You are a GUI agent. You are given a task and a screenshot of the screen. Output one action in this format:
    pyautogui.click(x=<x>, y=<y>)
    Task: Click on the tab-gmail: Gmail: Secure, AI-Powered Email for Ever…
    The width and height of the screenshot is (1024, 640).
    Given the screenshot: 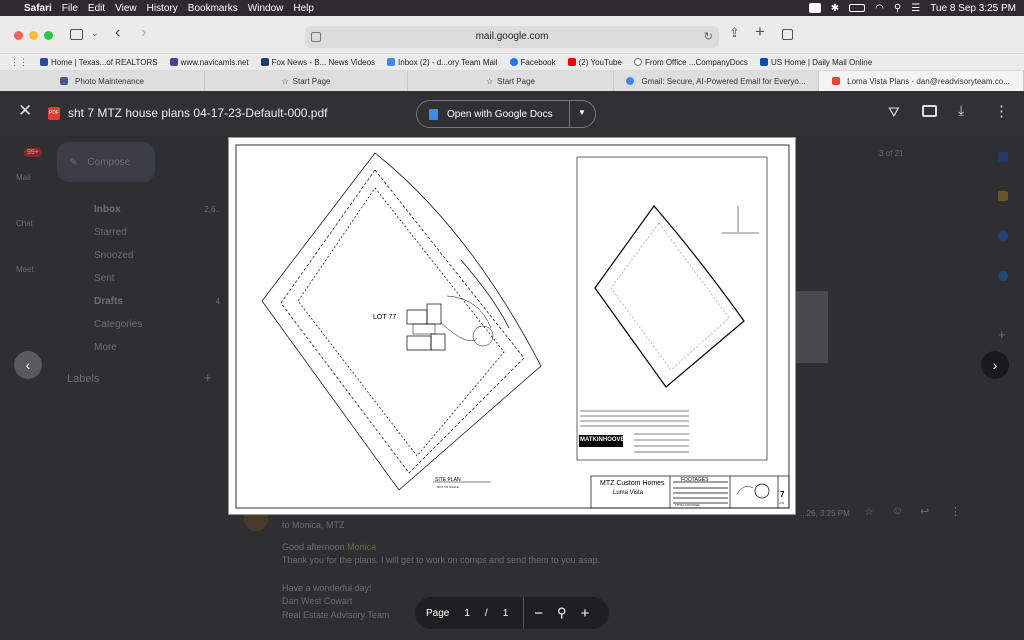 What is the action you would take?
    pyautogui.click(x=716, y=81)
    